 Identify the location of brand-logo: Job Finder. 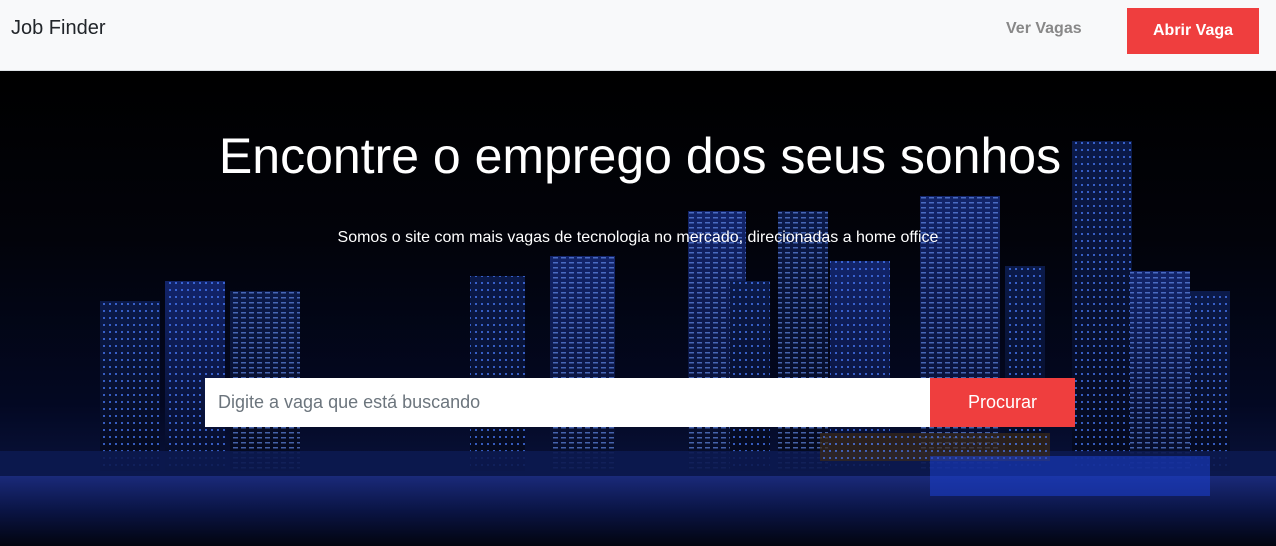
(58, 28).